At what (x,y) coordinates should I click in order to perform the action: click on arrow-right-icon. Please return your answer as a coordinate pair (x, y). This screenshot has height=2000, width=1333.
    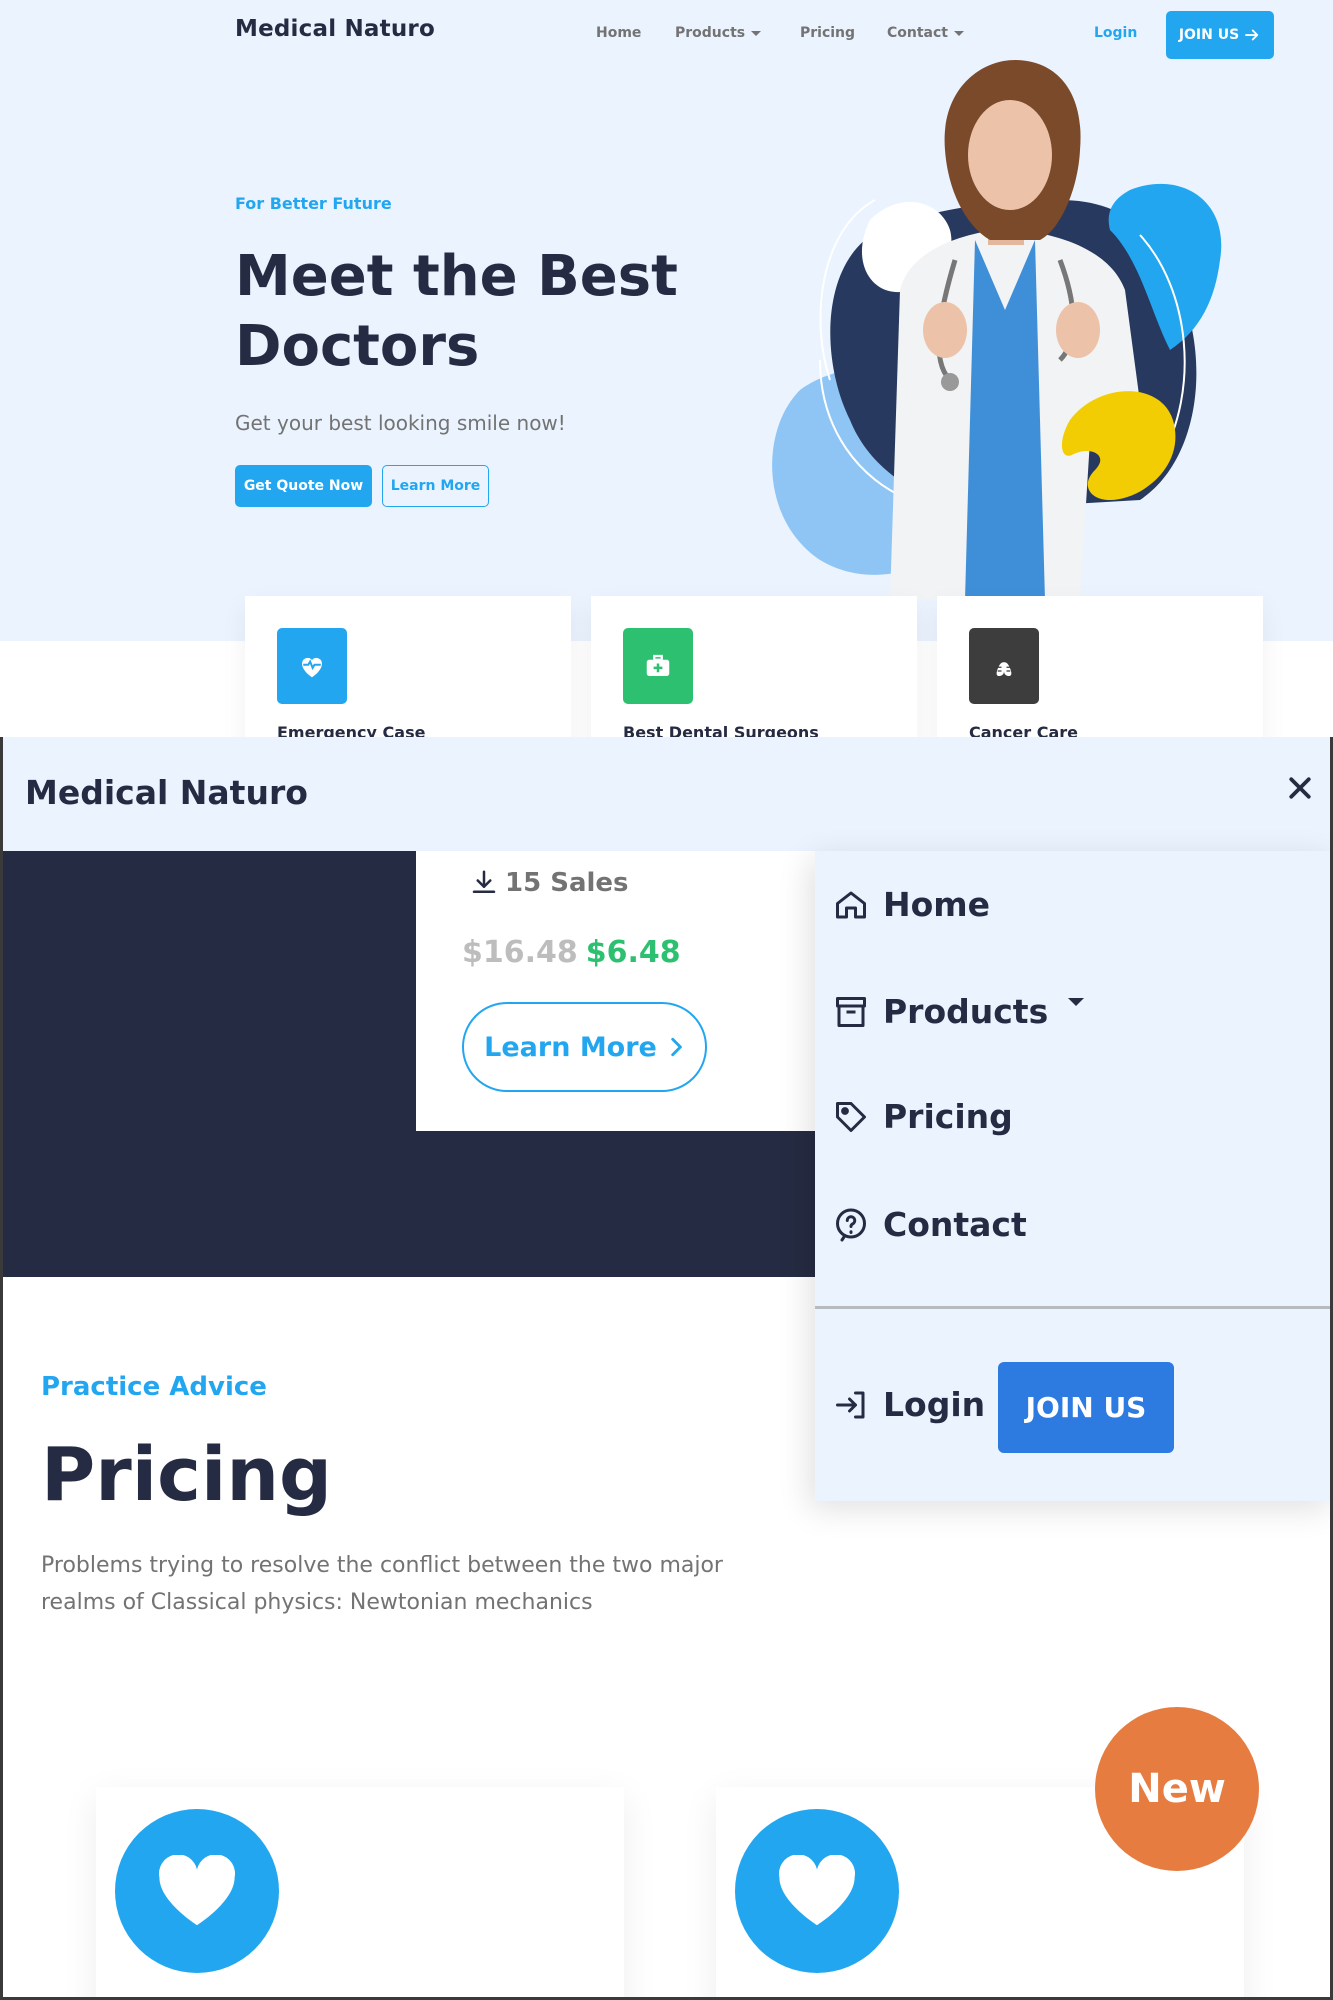
    Looking at the image, I should click on (1252, 35).